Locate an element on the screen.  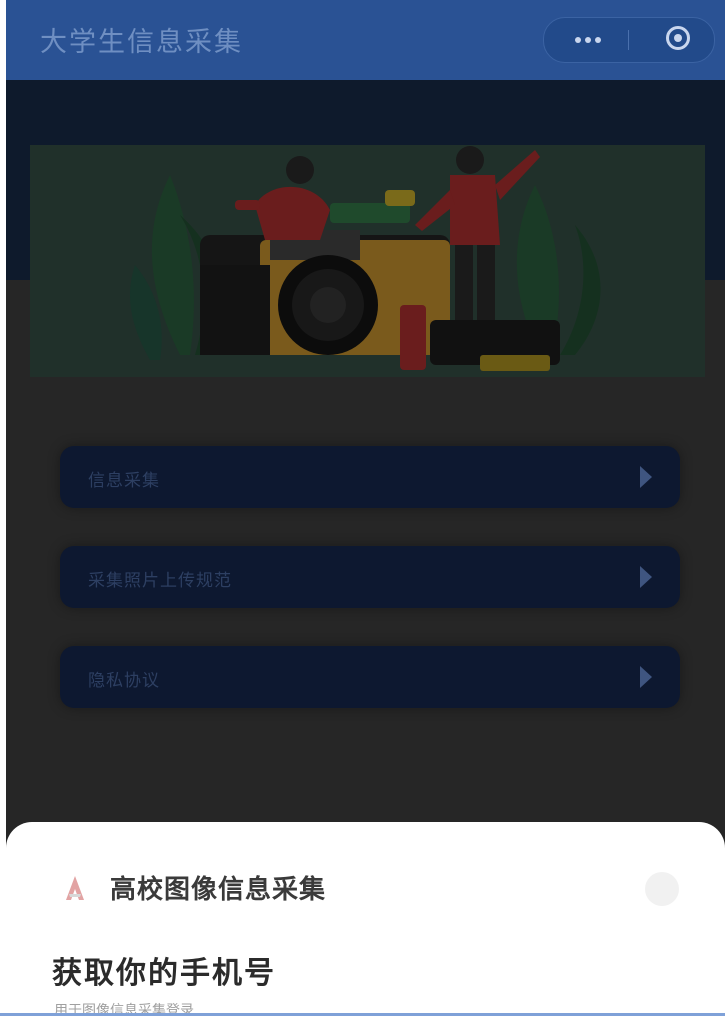
menu-item-label: 隐私协议 is located at coordinates (124, 681).